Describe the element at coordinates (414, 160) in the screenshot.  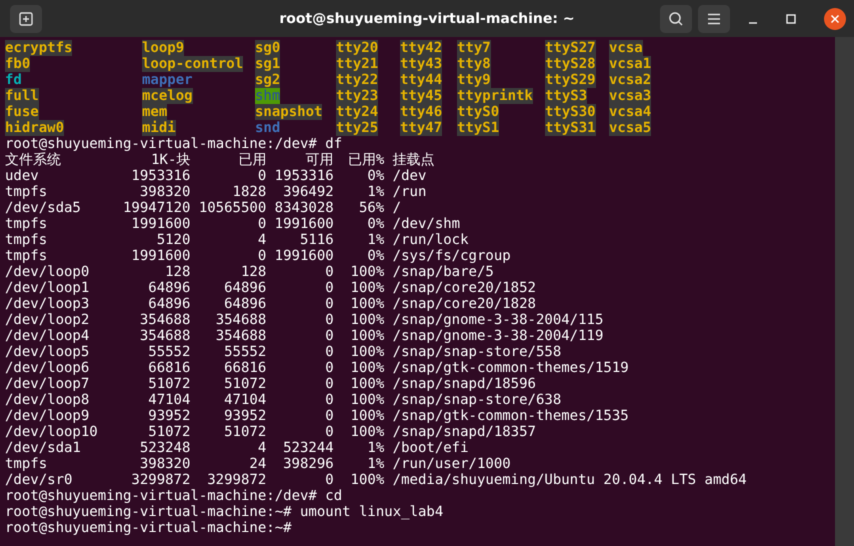
I see `column-header: 挂载点` at that location.